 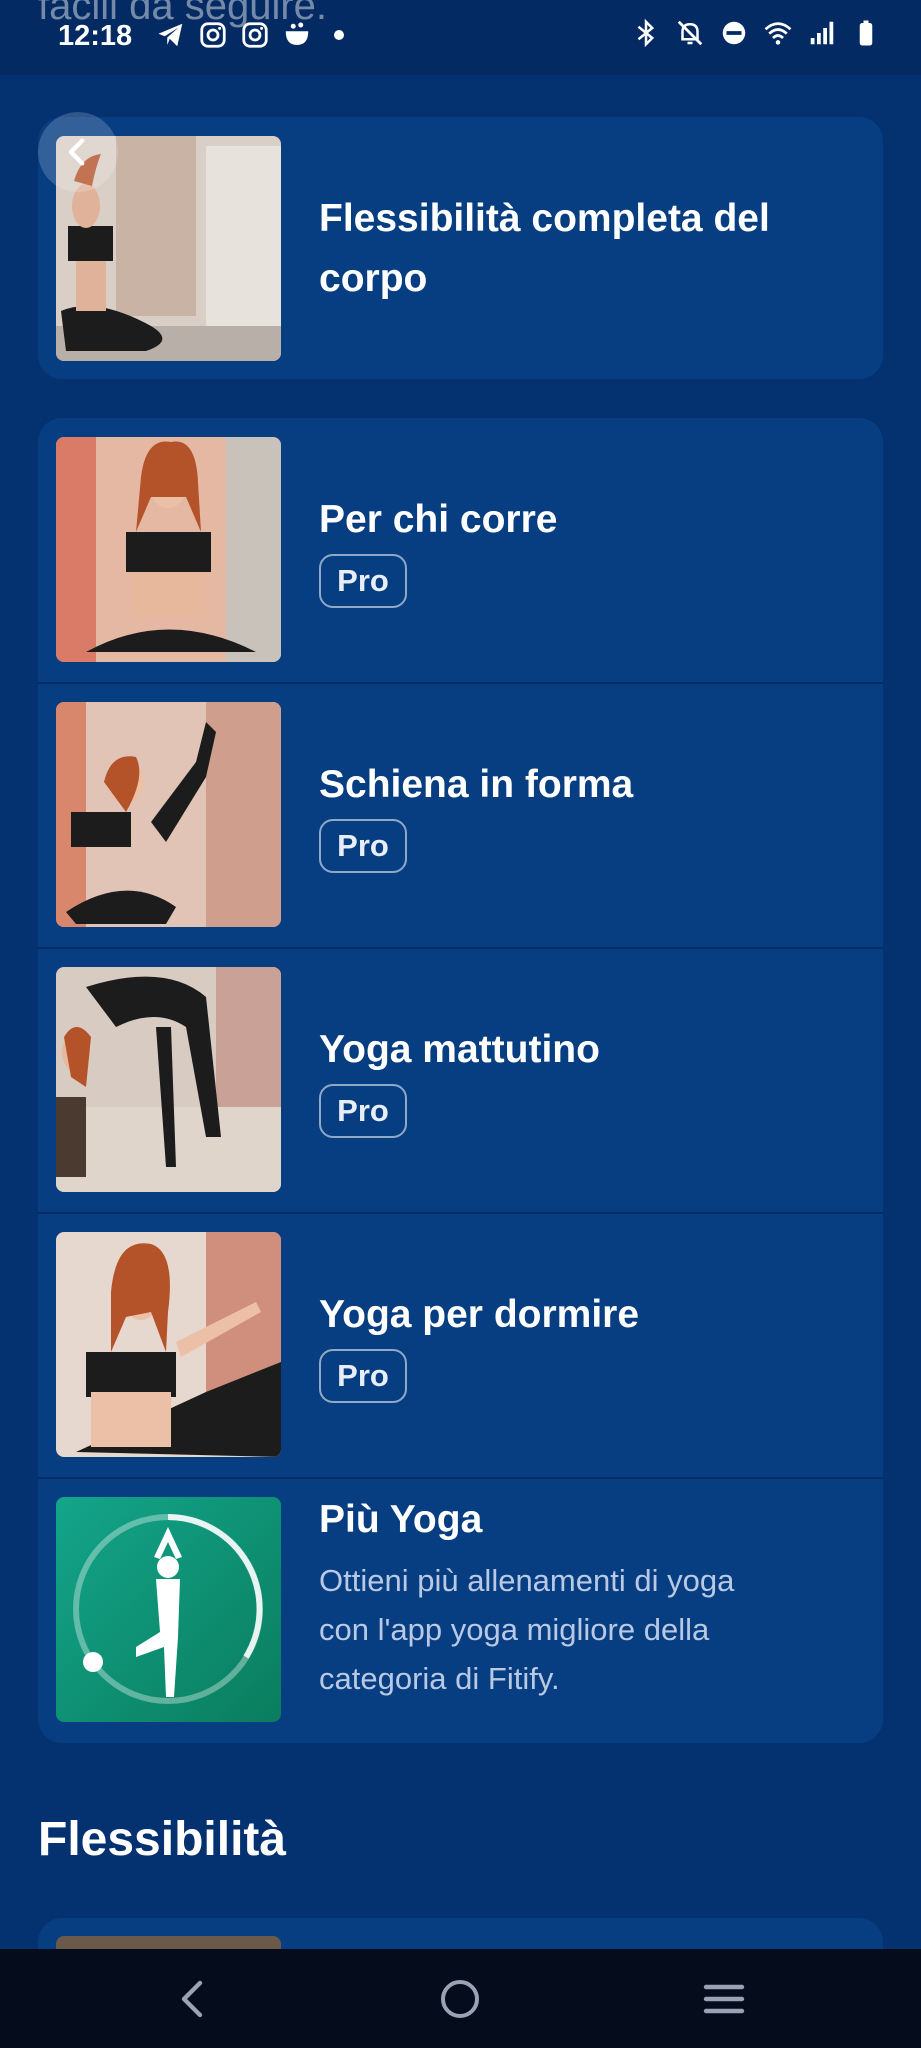 What do you see at coordinates (544, 248) in the screenshot?
I see `featured-workout-title: Flessibilità completa del corpo` at bounding box center [544, 248].